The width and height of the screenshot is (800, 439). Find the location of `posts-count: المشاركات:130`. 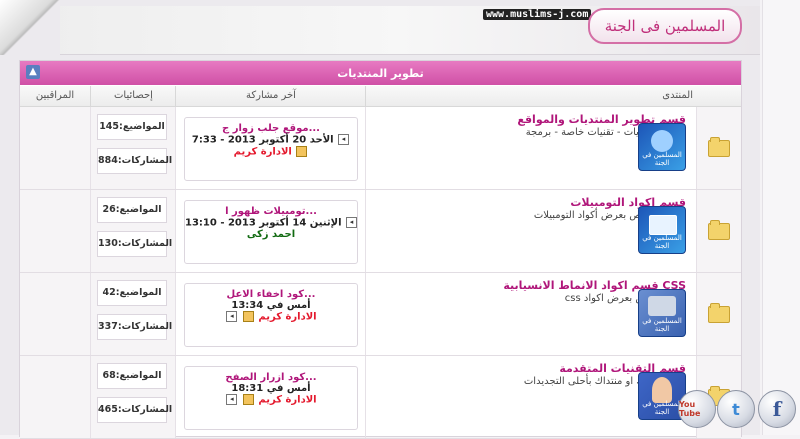

posts-count: المشاركات:130 is located at coordinates (134, 244).